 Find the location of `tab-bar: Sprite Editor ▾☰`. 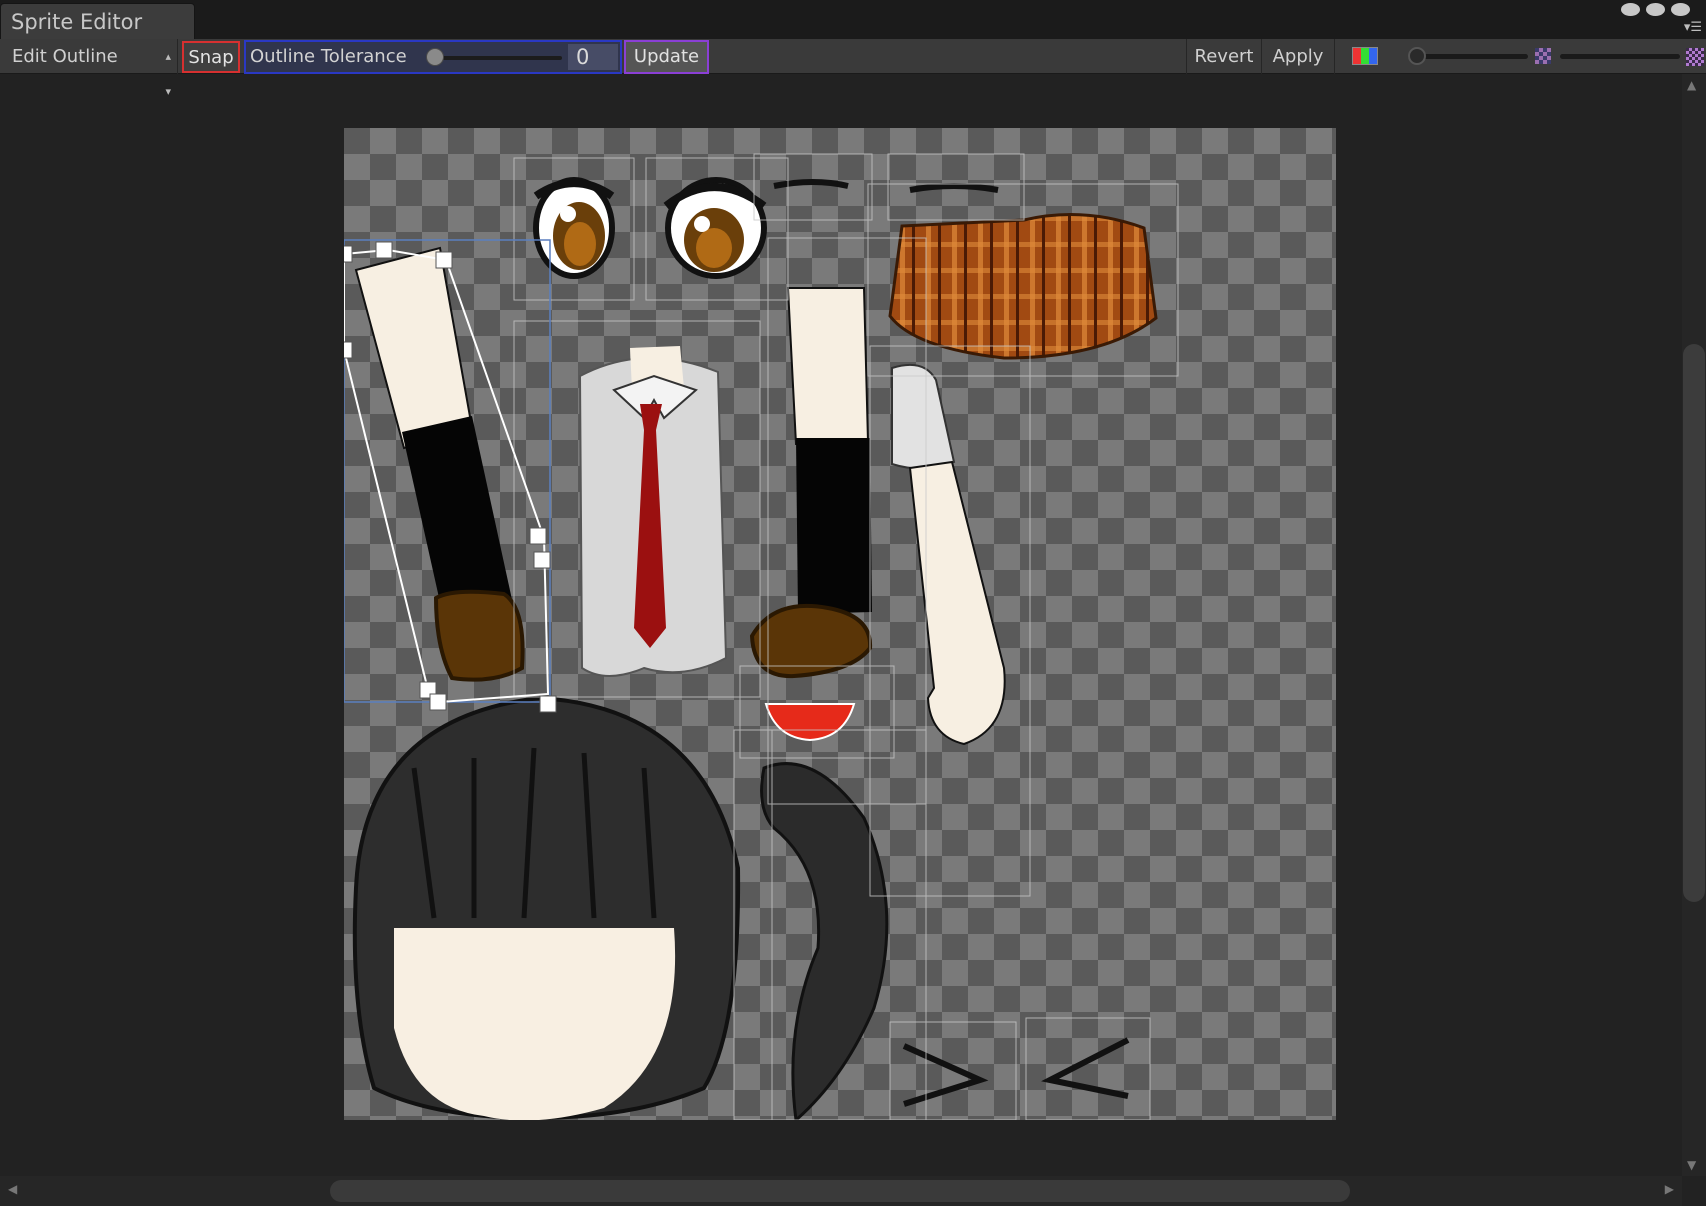

tab-bar: Sprite Editor ▾☰ is located at coordinates (853, 19).